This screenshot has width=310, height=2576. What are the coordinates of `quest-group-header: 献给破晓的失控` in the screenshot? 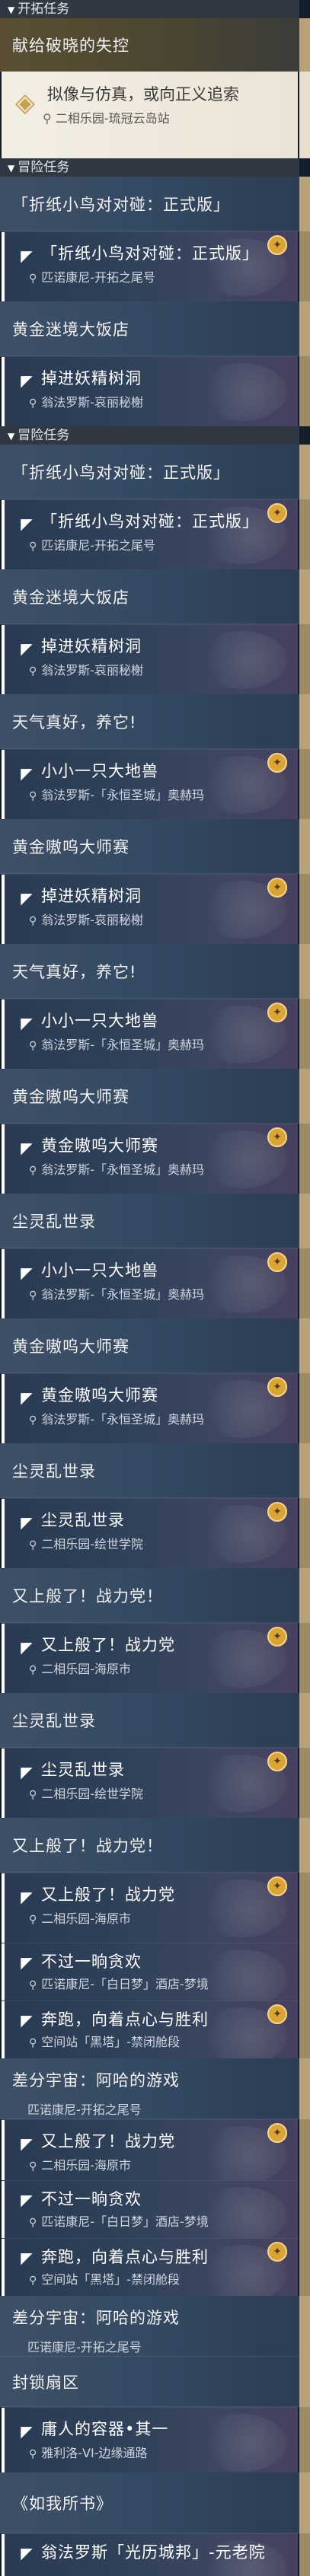 It's located at (149, 45).